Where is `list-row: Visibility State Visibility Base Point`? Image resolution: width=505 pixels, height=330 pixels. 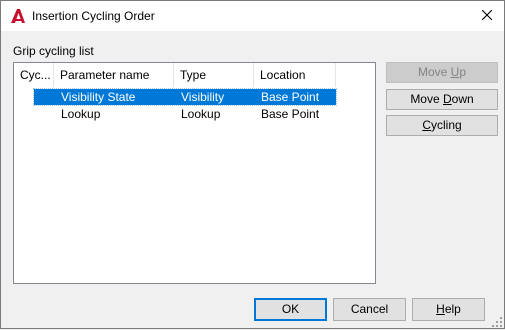 list-row: Visibility State Visibility Base Point is located at coordinates (185, 97).